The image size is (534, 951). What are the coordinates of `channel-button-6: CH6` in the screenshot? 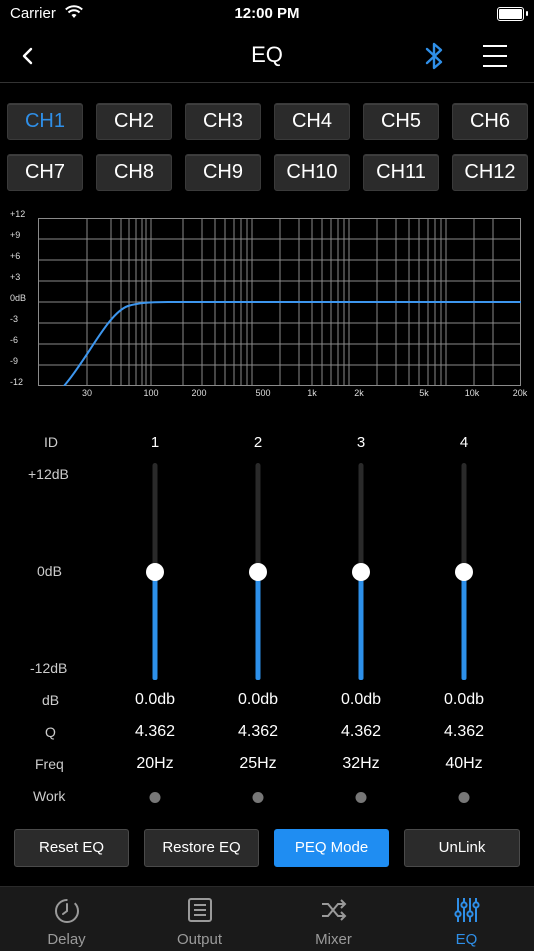 It's located at (490, 121).